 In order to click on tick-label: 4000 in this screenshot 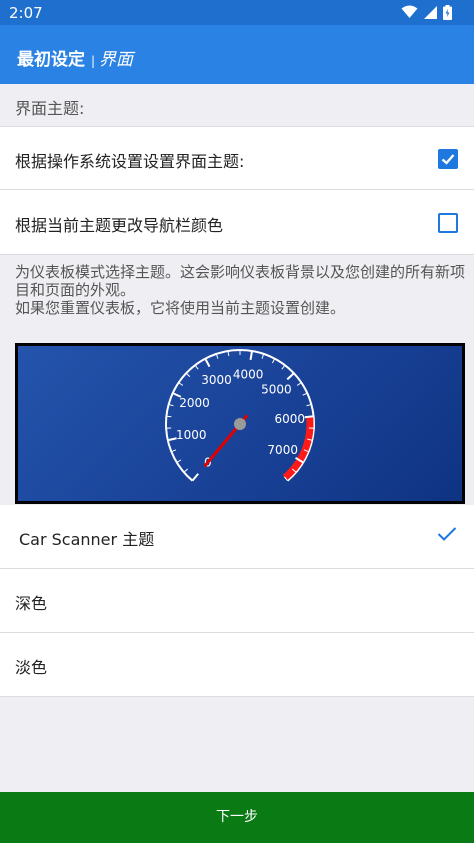, I will do `click(248, 375)`.